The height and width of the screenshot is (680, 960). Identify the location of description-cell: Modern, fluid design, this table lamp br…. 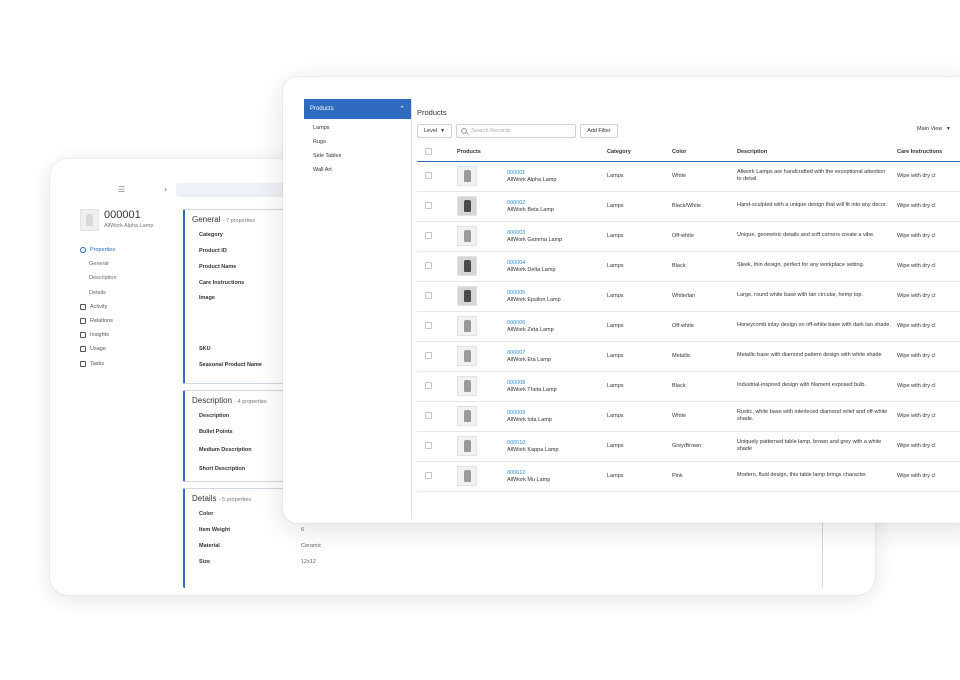
(802, 475).